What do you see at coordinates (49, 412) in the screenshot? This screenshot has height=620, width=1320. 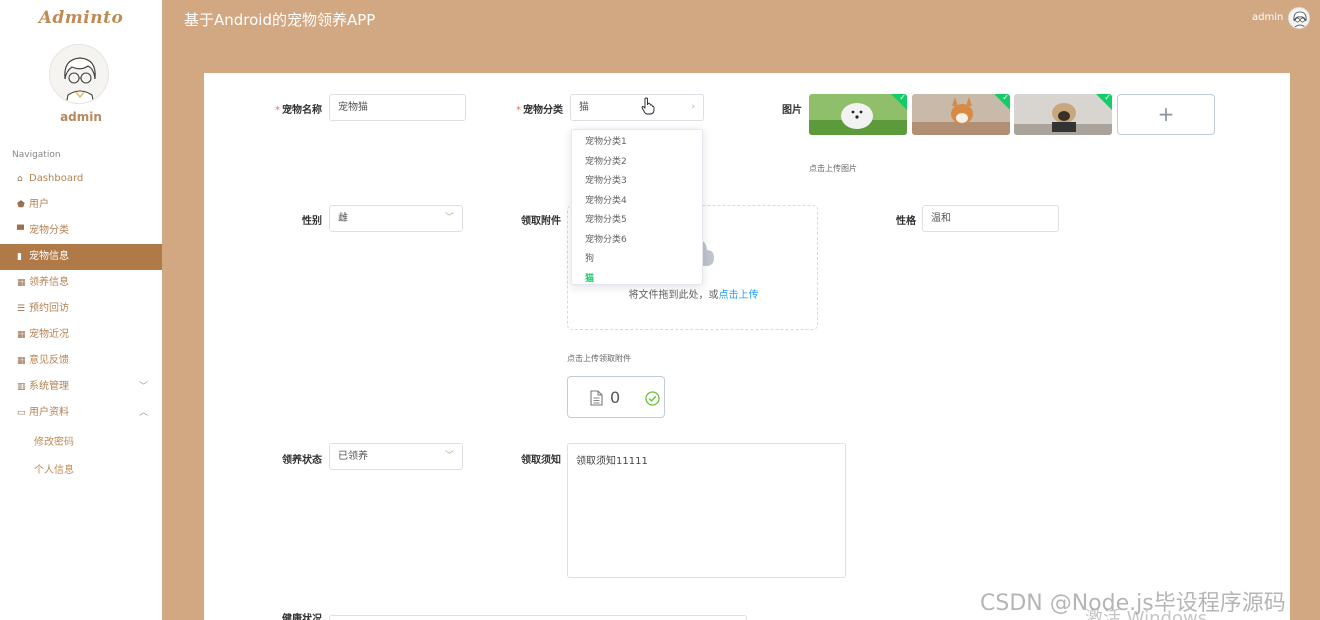 I see `nav-item-label: 用户资料` at bounding box center [49, 412].